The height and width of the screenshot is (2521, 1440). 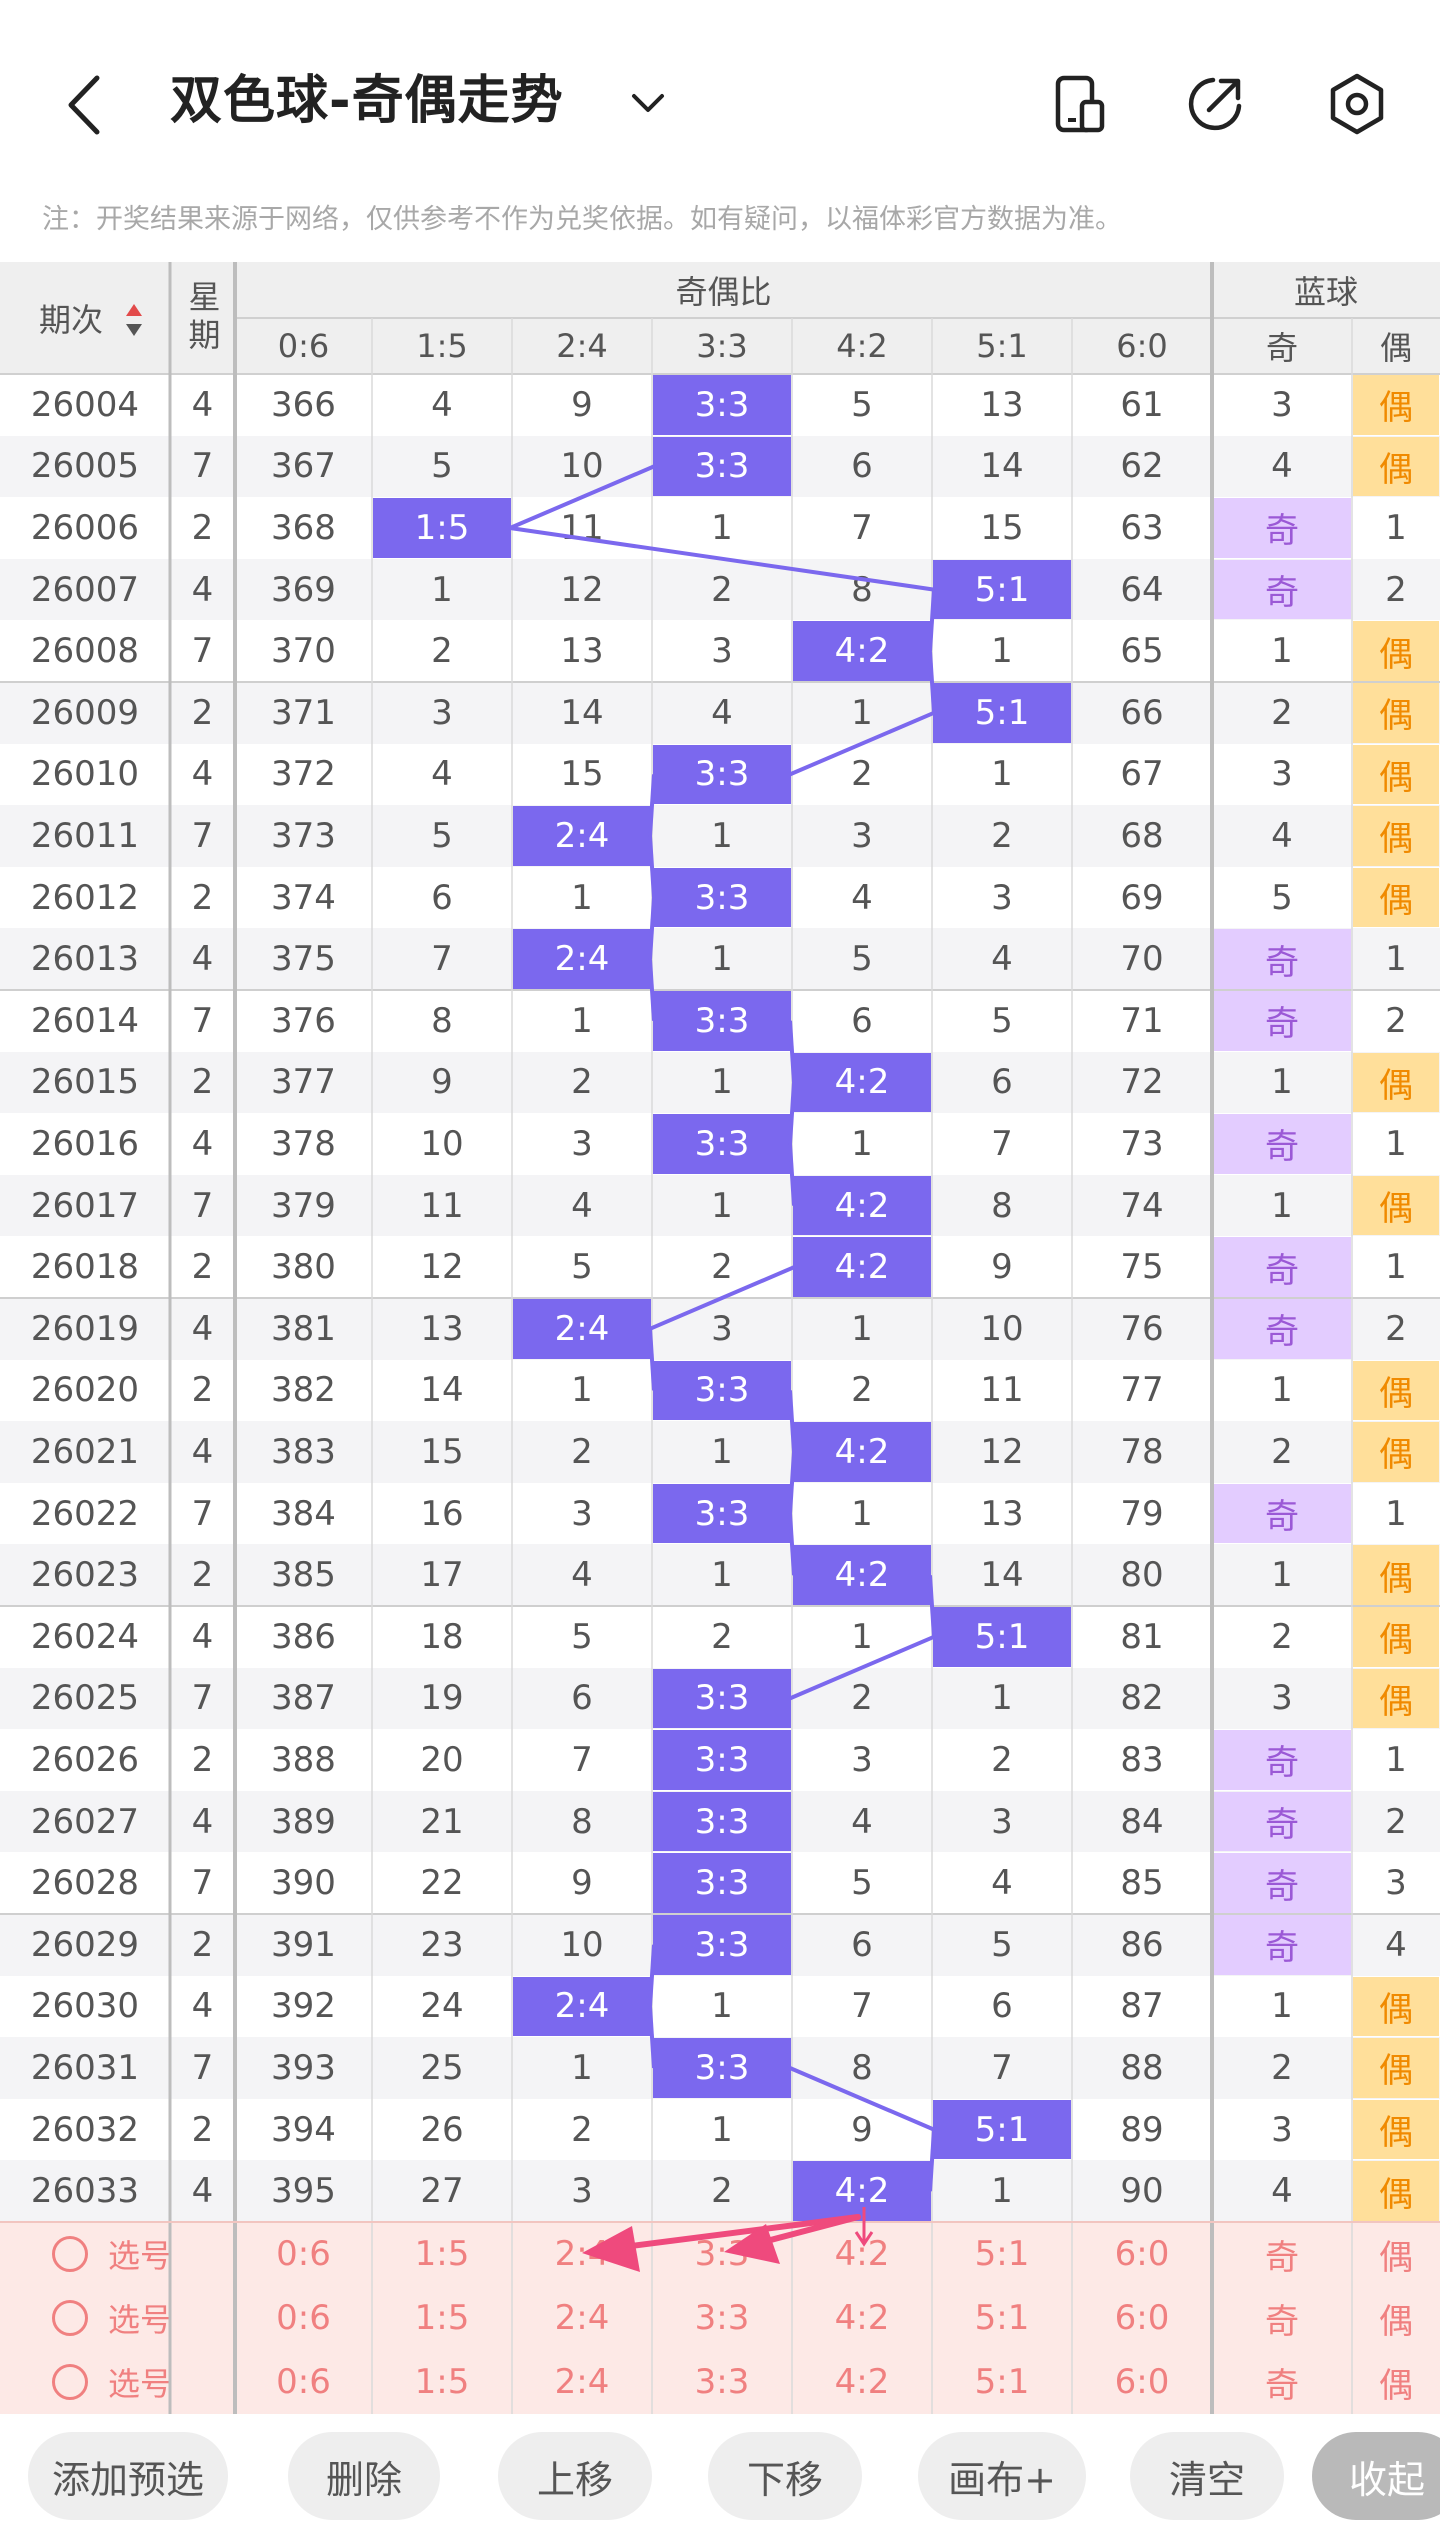 I want to click on period-cell: 26026, so click(x=85, y=1759).